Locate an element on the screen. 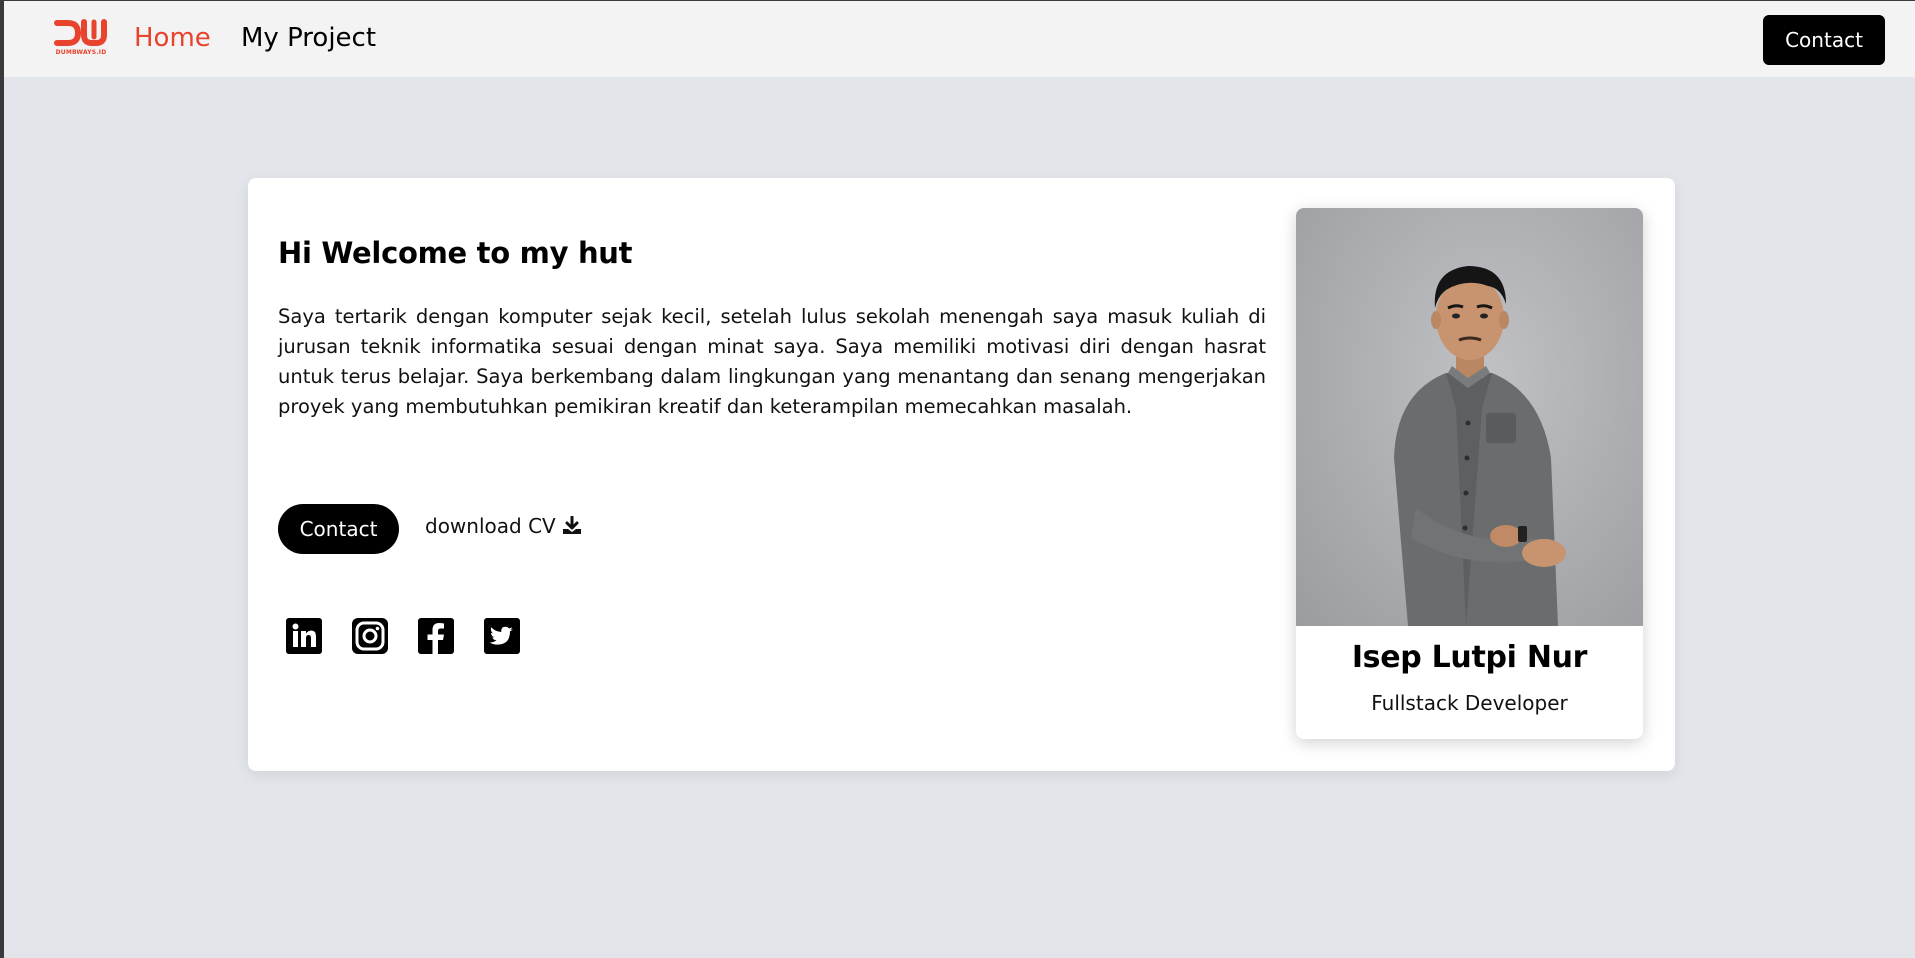 This screenshot has height=958, width=1915. twitter-icon is located at coordinates (502, 636).